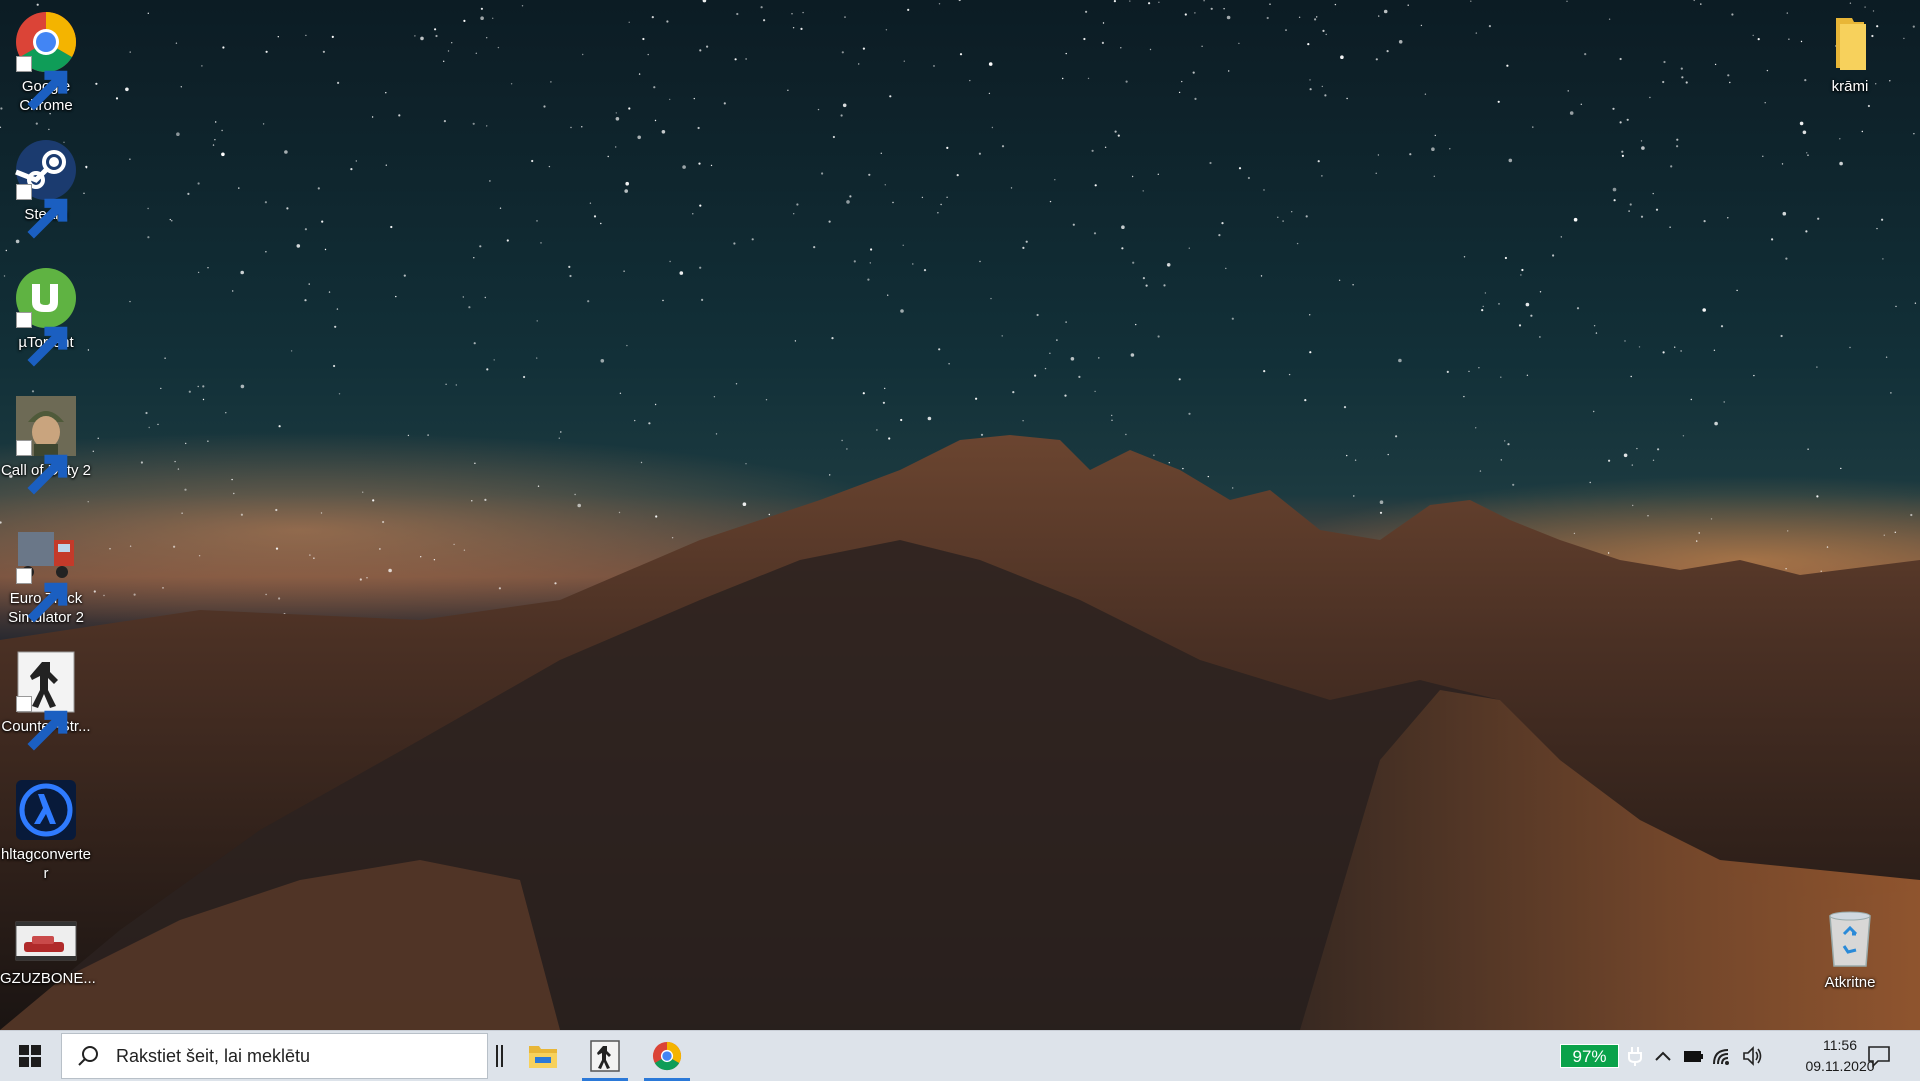  Describe the element at coordinates (1850, 938) in the screenshot. I see `recycle-bin-icon` at that location.